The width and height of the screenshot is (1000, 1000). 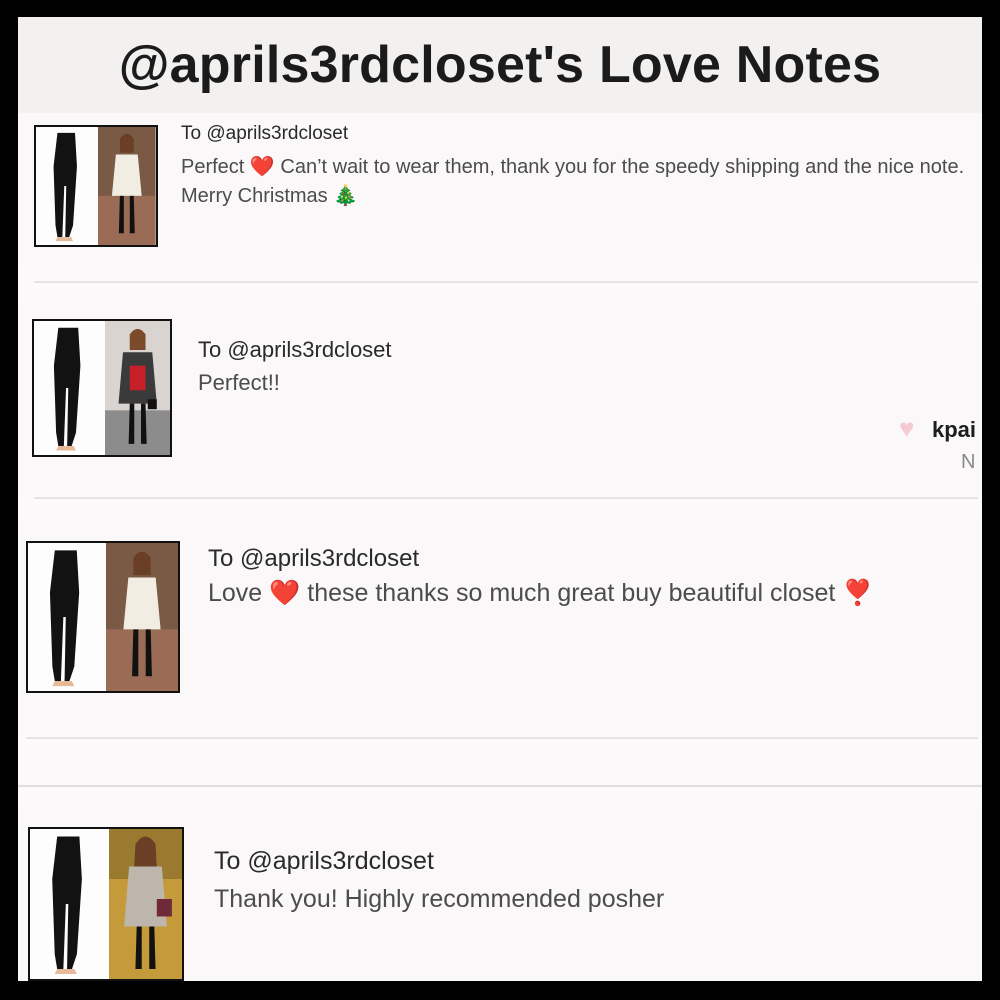 What do you see at coordinates (239, 593) in the screenshot?
I see `note-message-text: Love` at bounding box center [239, 593].